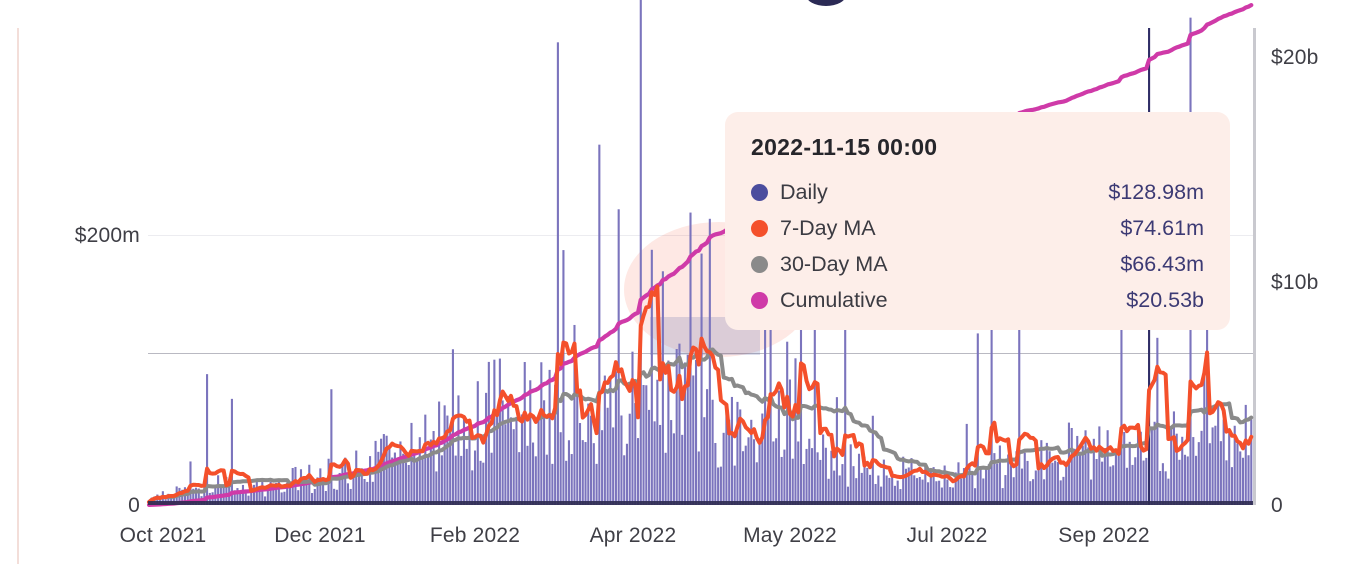 The height and width of the screenshot is (564, 1368). I want to click on tooltip-value-ma7: $74.61m, so click(1162, 227).